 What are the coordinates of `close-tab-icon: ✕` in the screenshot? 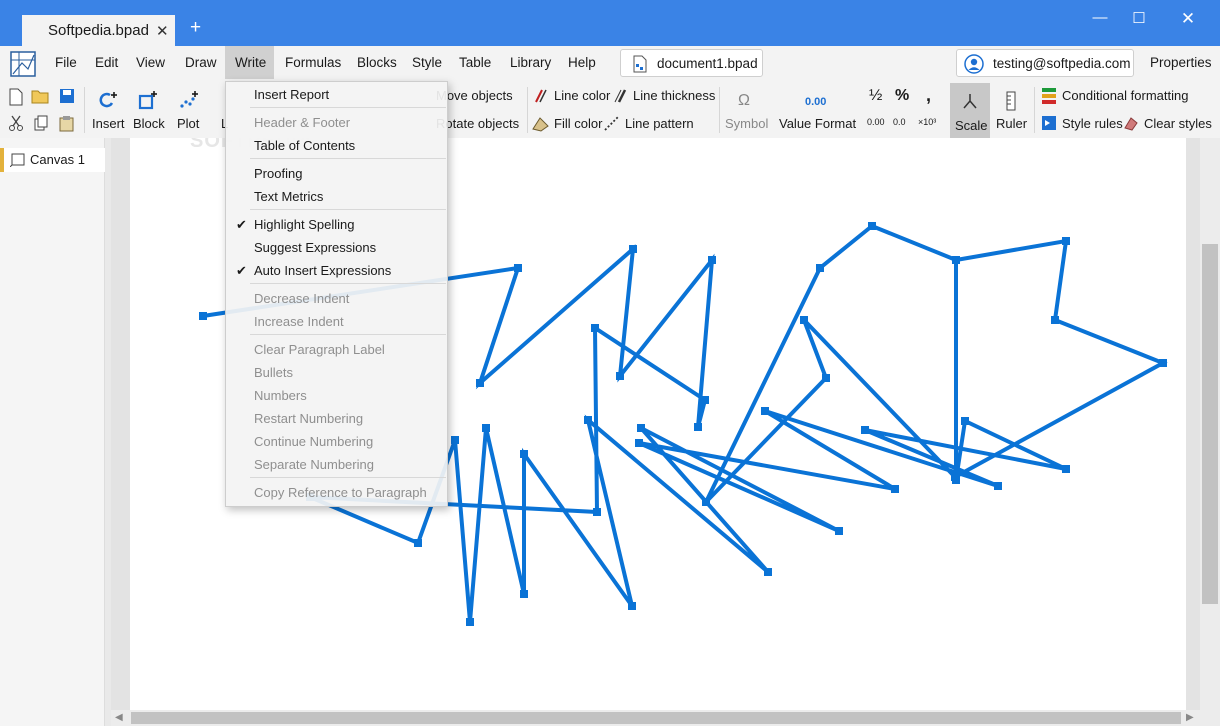 It's located at (162, 31).